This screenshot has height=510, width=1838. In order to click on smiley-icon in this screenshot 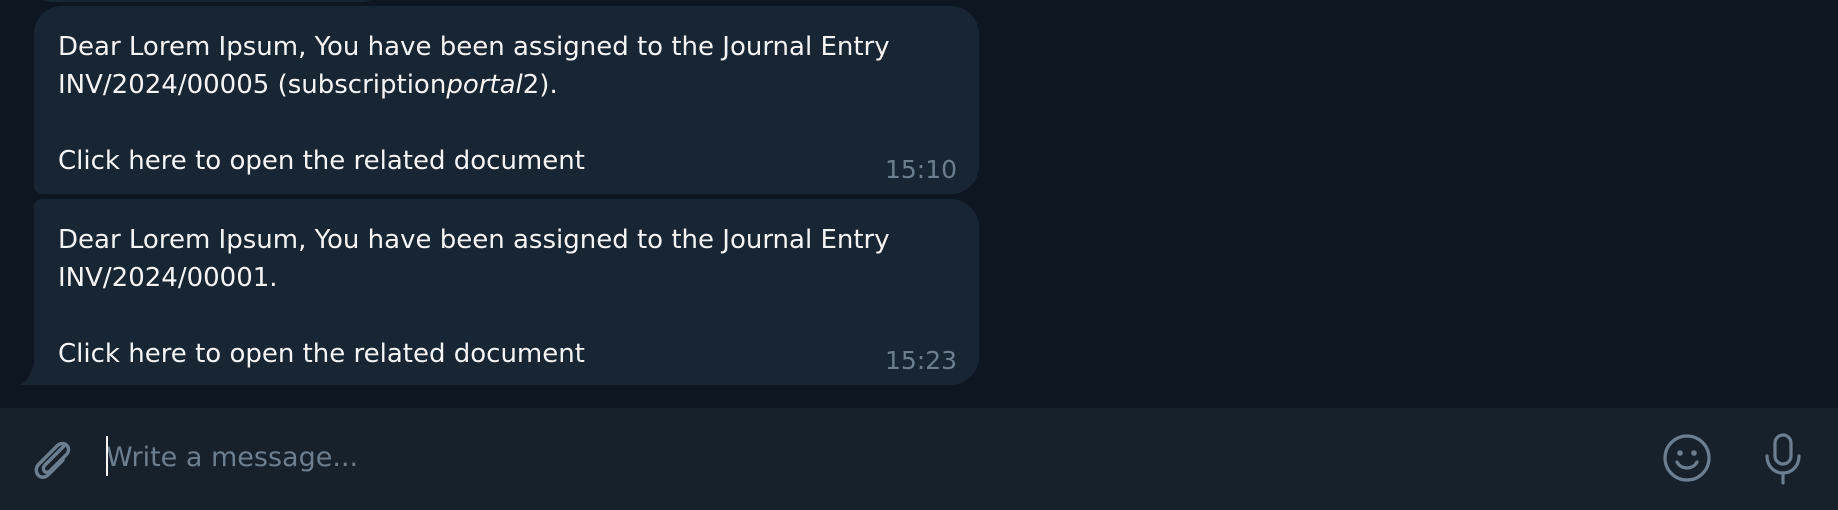, I will do `click(1687, 458)`.